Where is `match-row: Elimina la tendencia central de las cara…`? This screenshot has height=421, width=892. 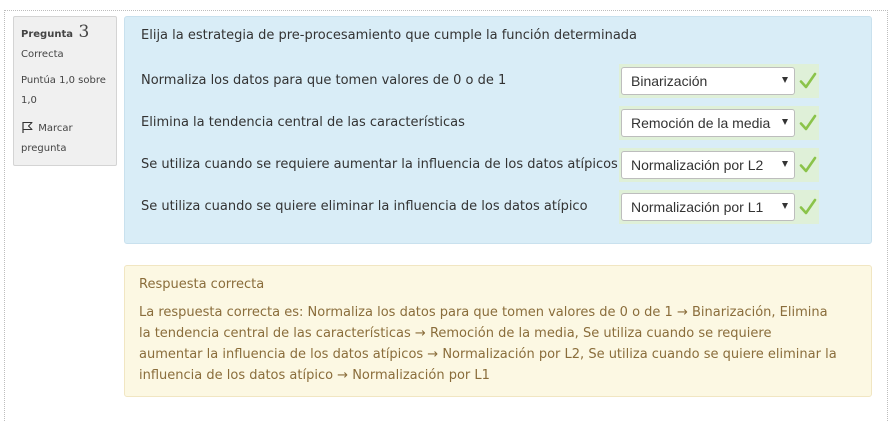
match-row: Elimina la tendencia central de las cara… is located at coordinates (499, 123).